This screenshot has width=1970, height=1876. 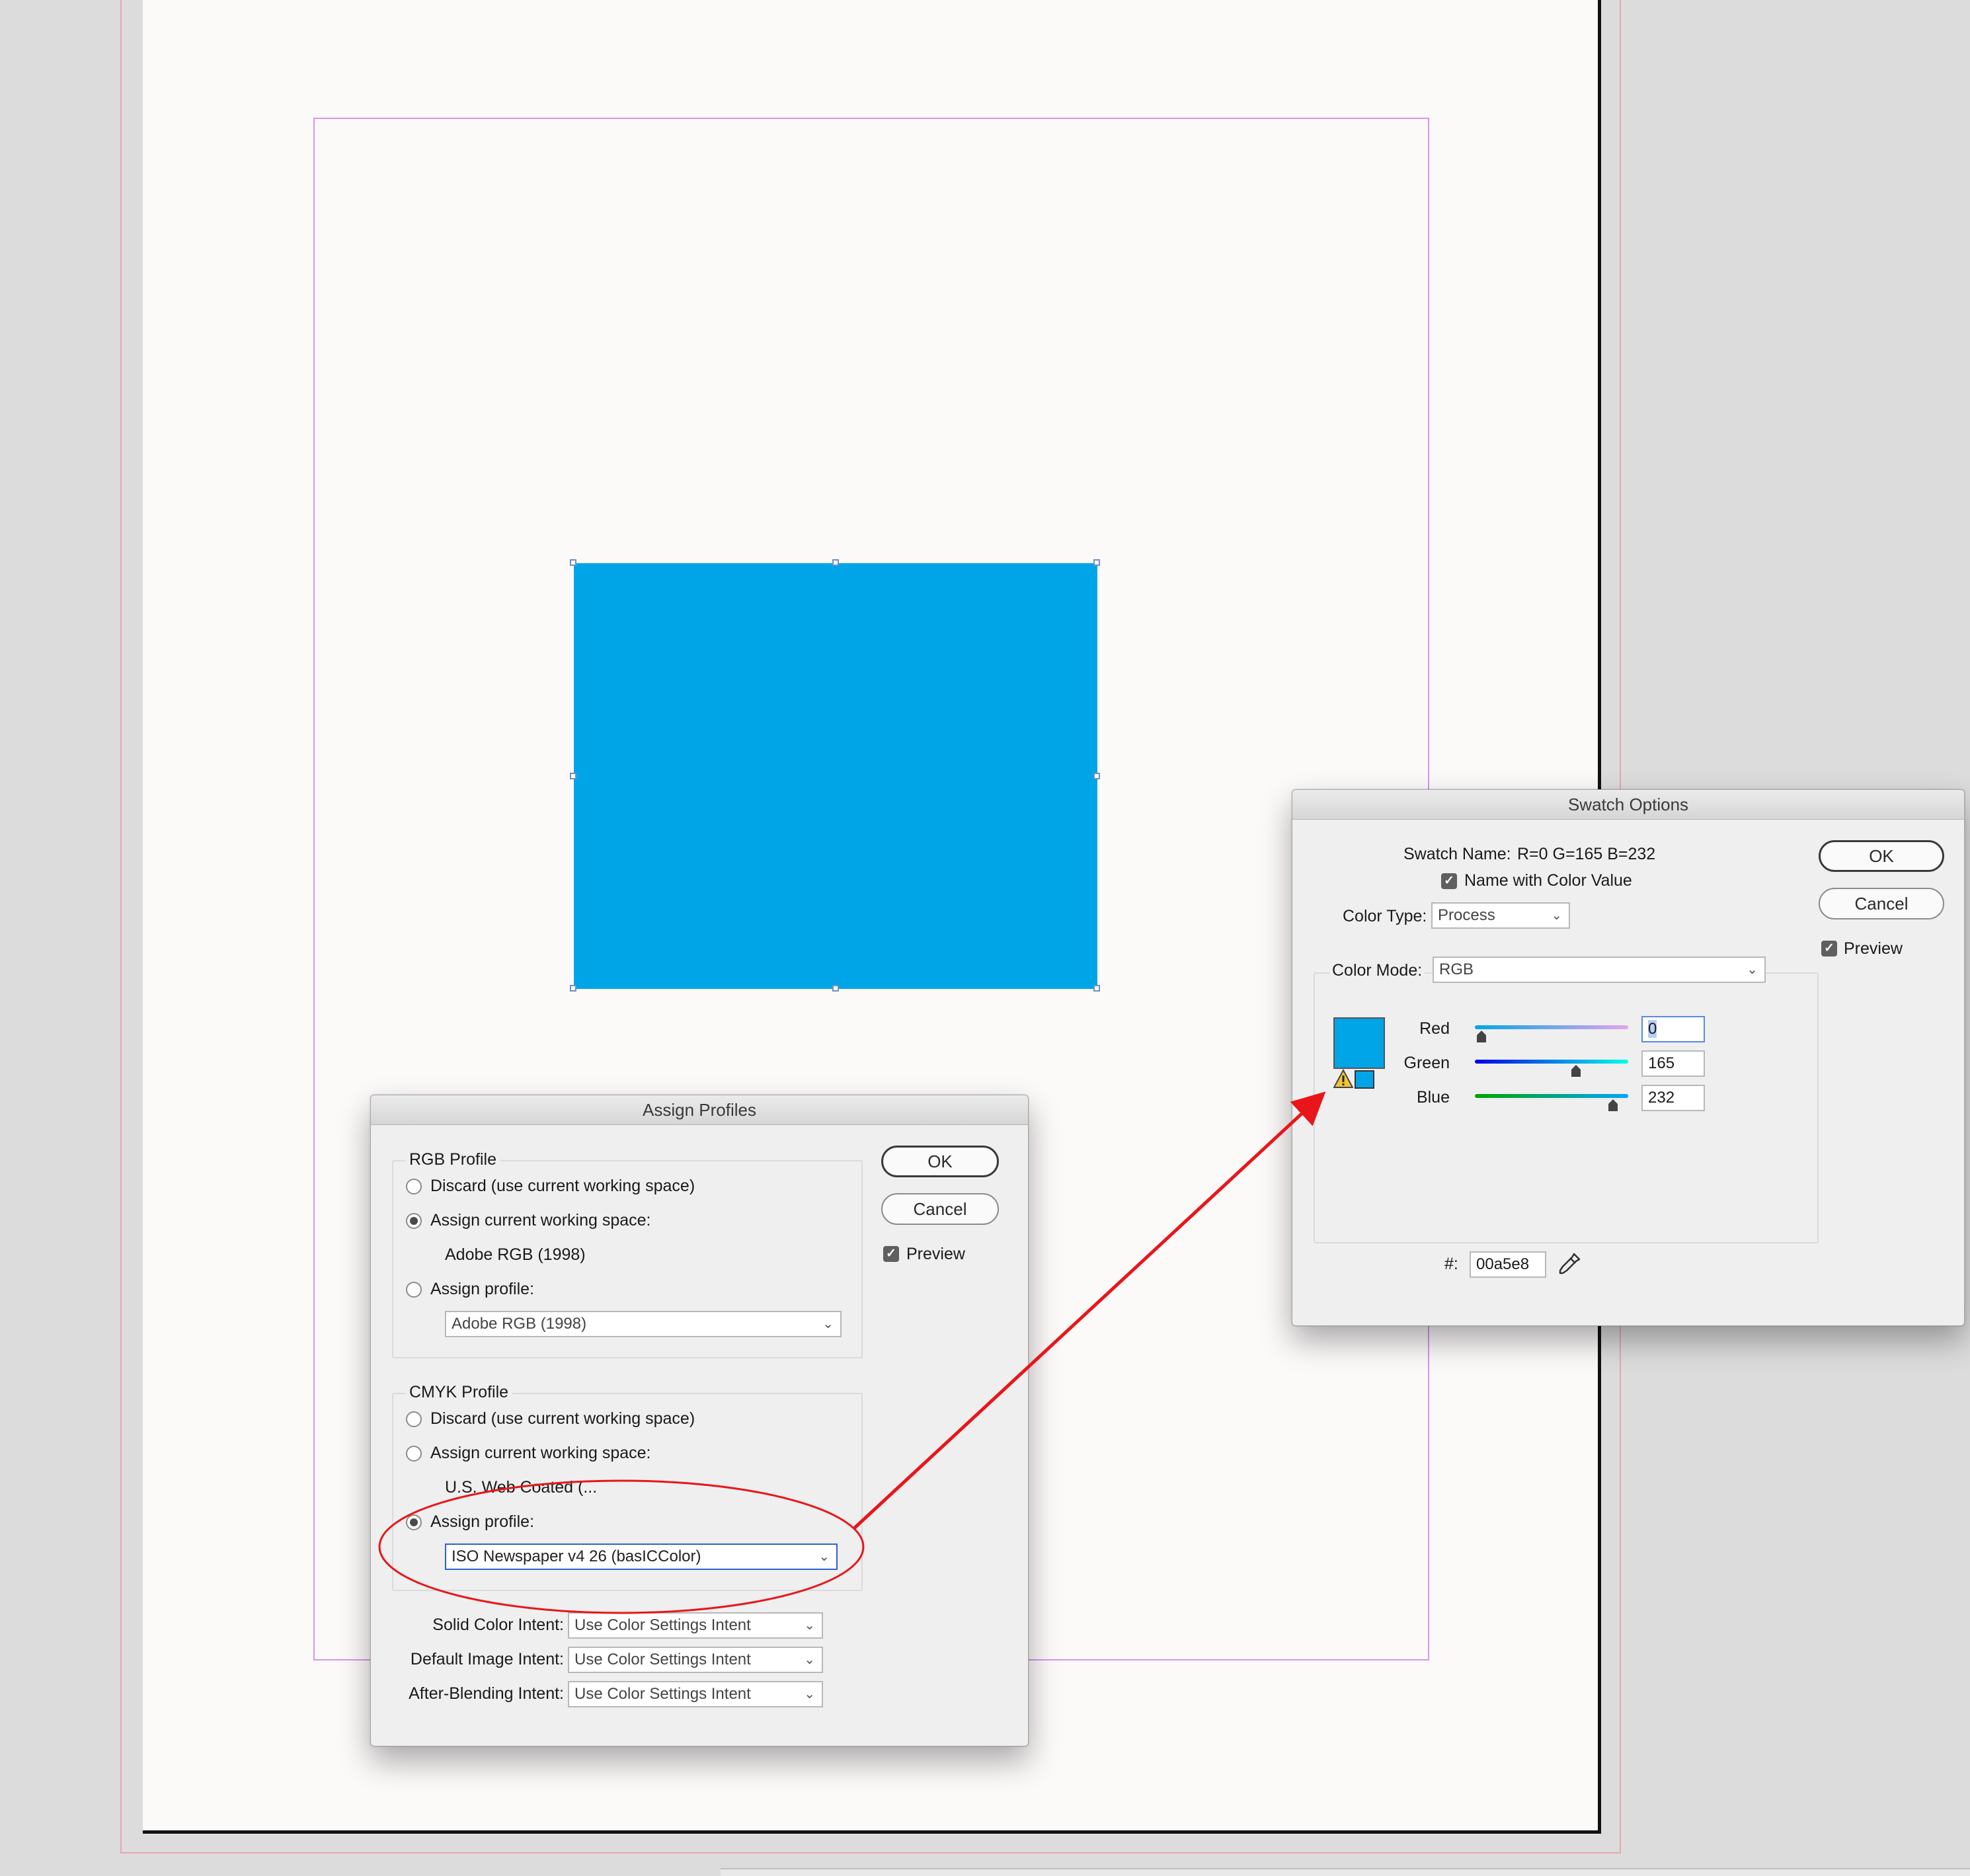 I want to click on green-value-input: 165, so click(x=1673, y=1063).